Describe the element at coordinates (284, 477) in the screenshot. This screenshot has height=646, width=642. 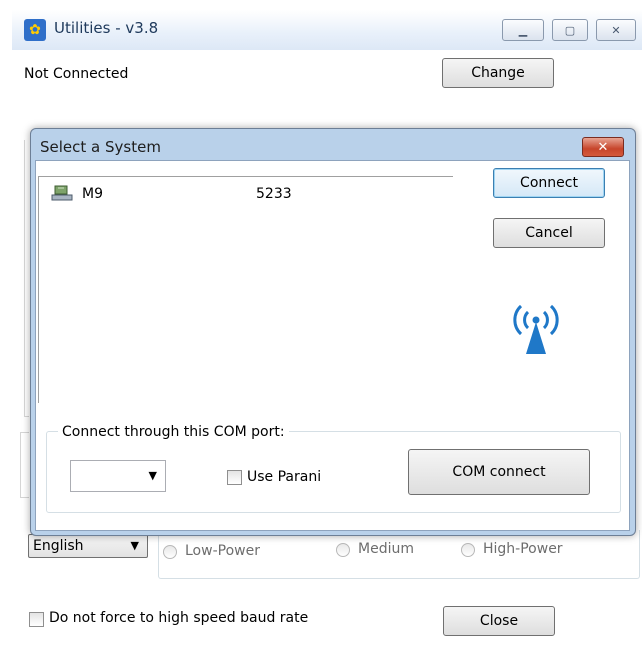
I see `use-parani-label: Use Parani` at that location.